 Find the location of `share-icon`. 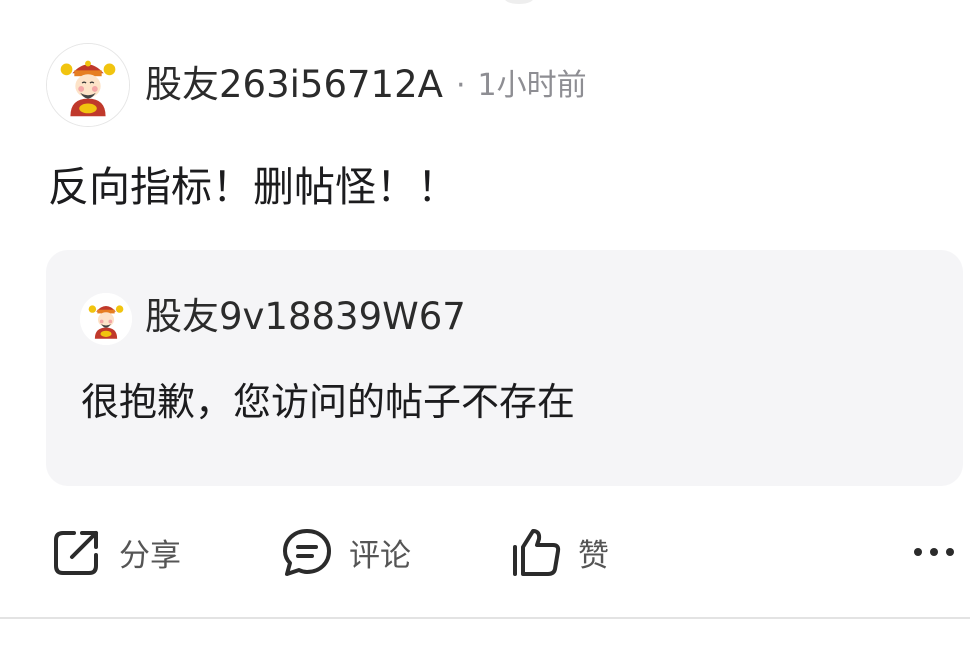

share-icon is located at coordinates (76, 553).